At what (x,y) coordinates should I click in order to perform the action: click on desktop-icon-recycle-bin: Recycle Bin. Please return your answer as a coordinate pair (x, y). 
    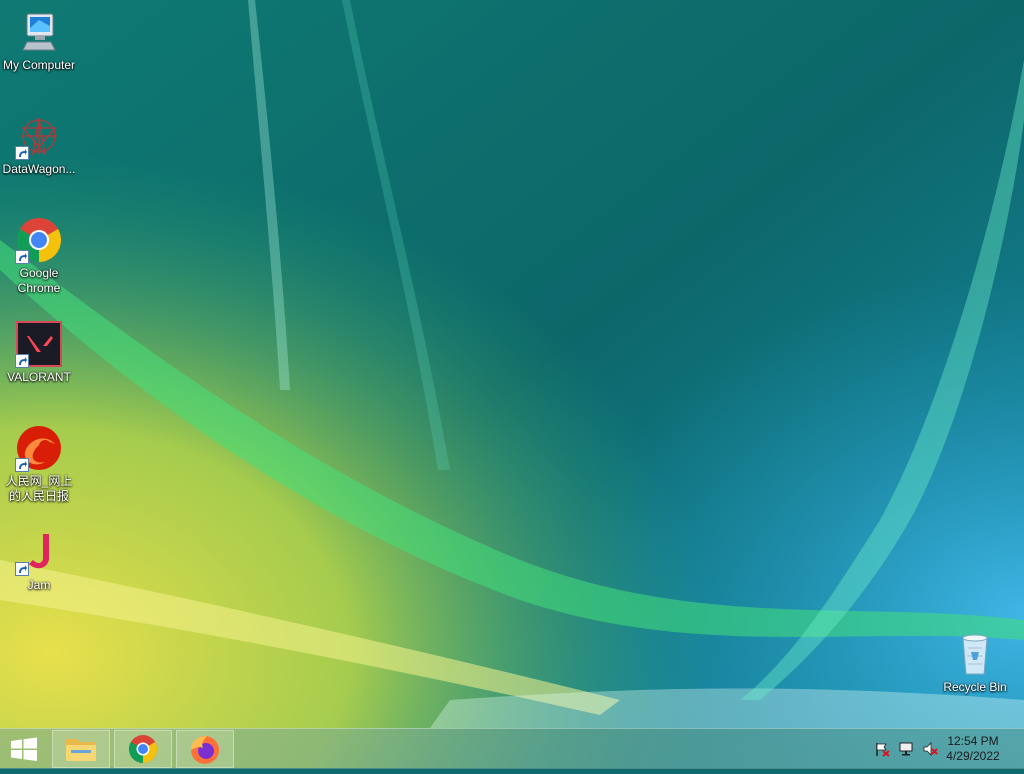
    Looking at the image, I should click on (975, 662).